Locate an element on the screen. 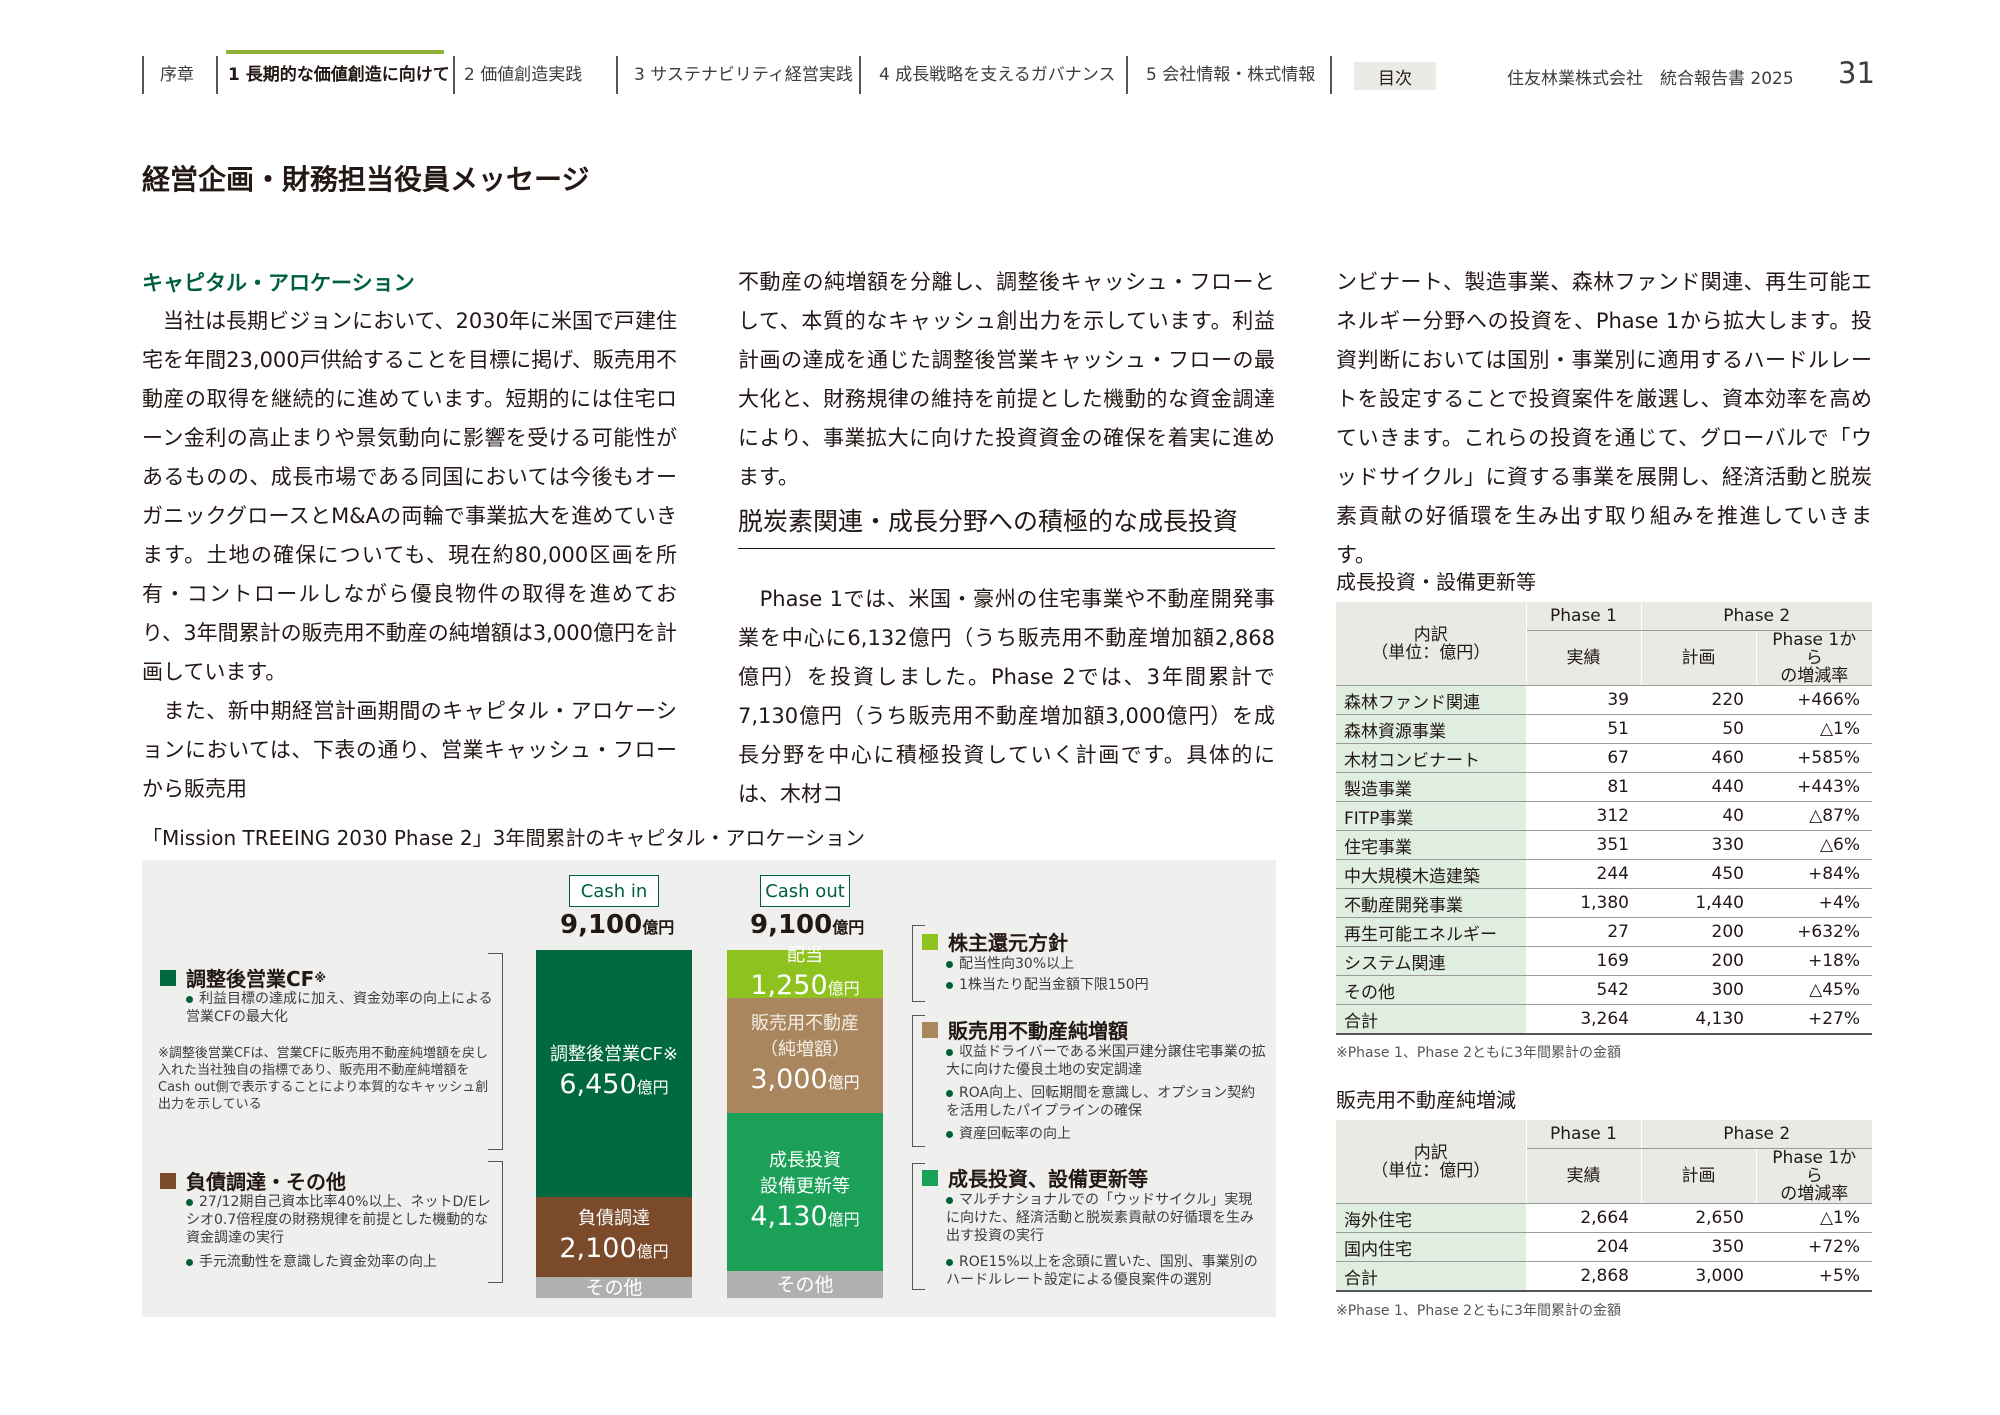 The height and width of the screenshot is (1415, 2000). cell-plan: 4,130 is located at coordinates (1698, 1019).